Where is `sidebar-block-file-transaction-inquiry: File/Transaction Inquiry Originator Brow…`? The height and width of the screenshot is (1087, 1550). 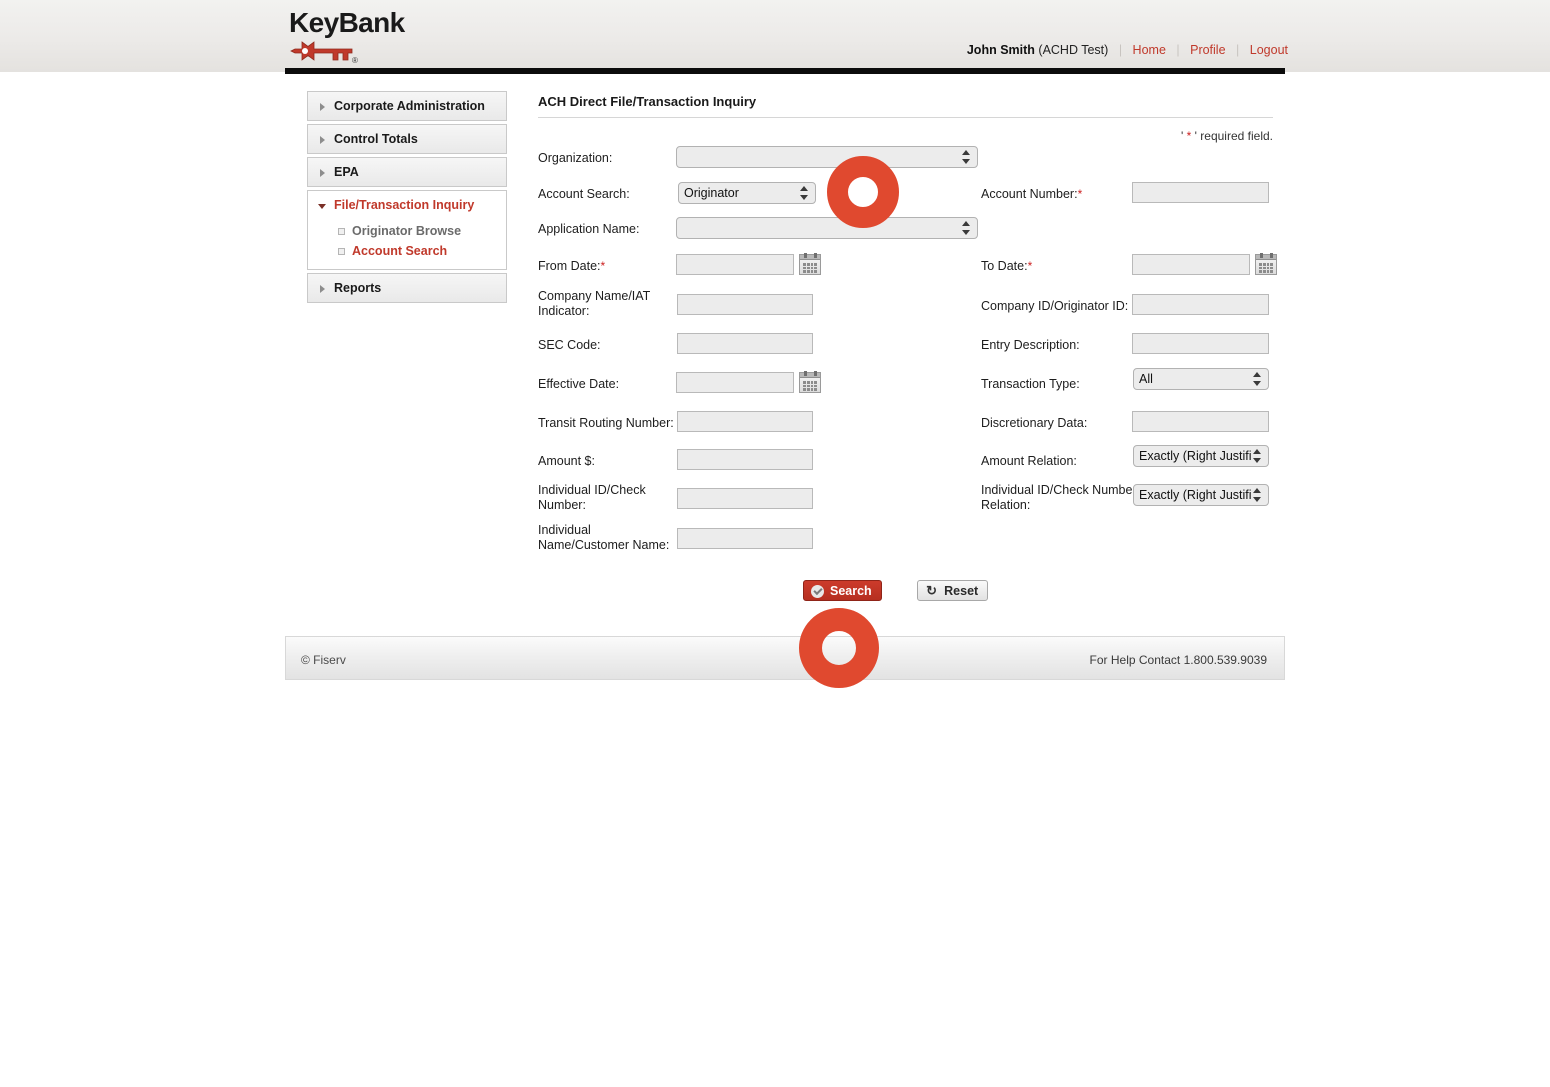
sidebar-block-file-transaction-inquiry: File/Transaction Inquiry Originator Brow… is located at coordinates (407, 230).